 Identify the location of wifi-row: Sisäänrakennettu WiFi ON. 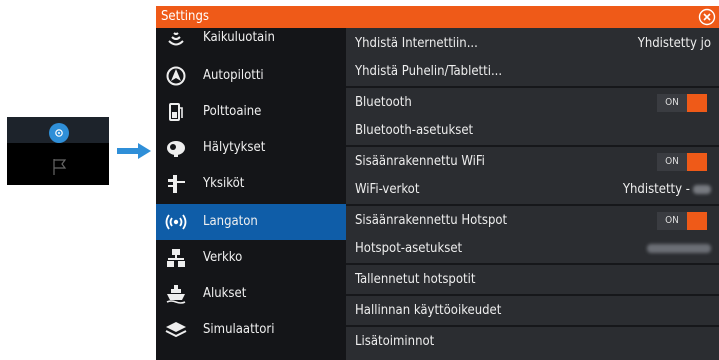
(532, 162).